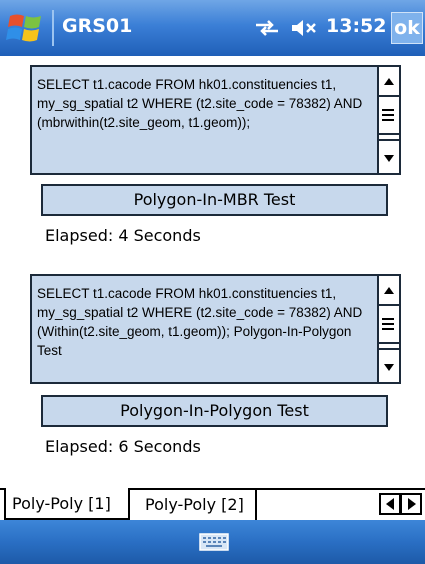 This screenshot has width=425, height=564. Describe the element at coordinates (123, 446) in the screenshot. I see `elapsed-label-2: Elapsed: 6 Seconds` at that location.